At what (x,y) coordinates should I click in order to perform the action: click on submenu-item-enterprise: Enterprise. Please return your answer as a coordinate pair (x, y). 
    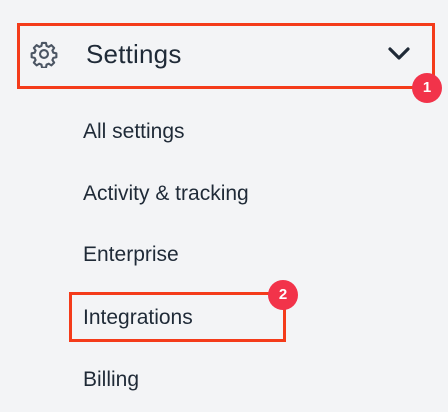
    Looking at the image, I should click on (131, 255).